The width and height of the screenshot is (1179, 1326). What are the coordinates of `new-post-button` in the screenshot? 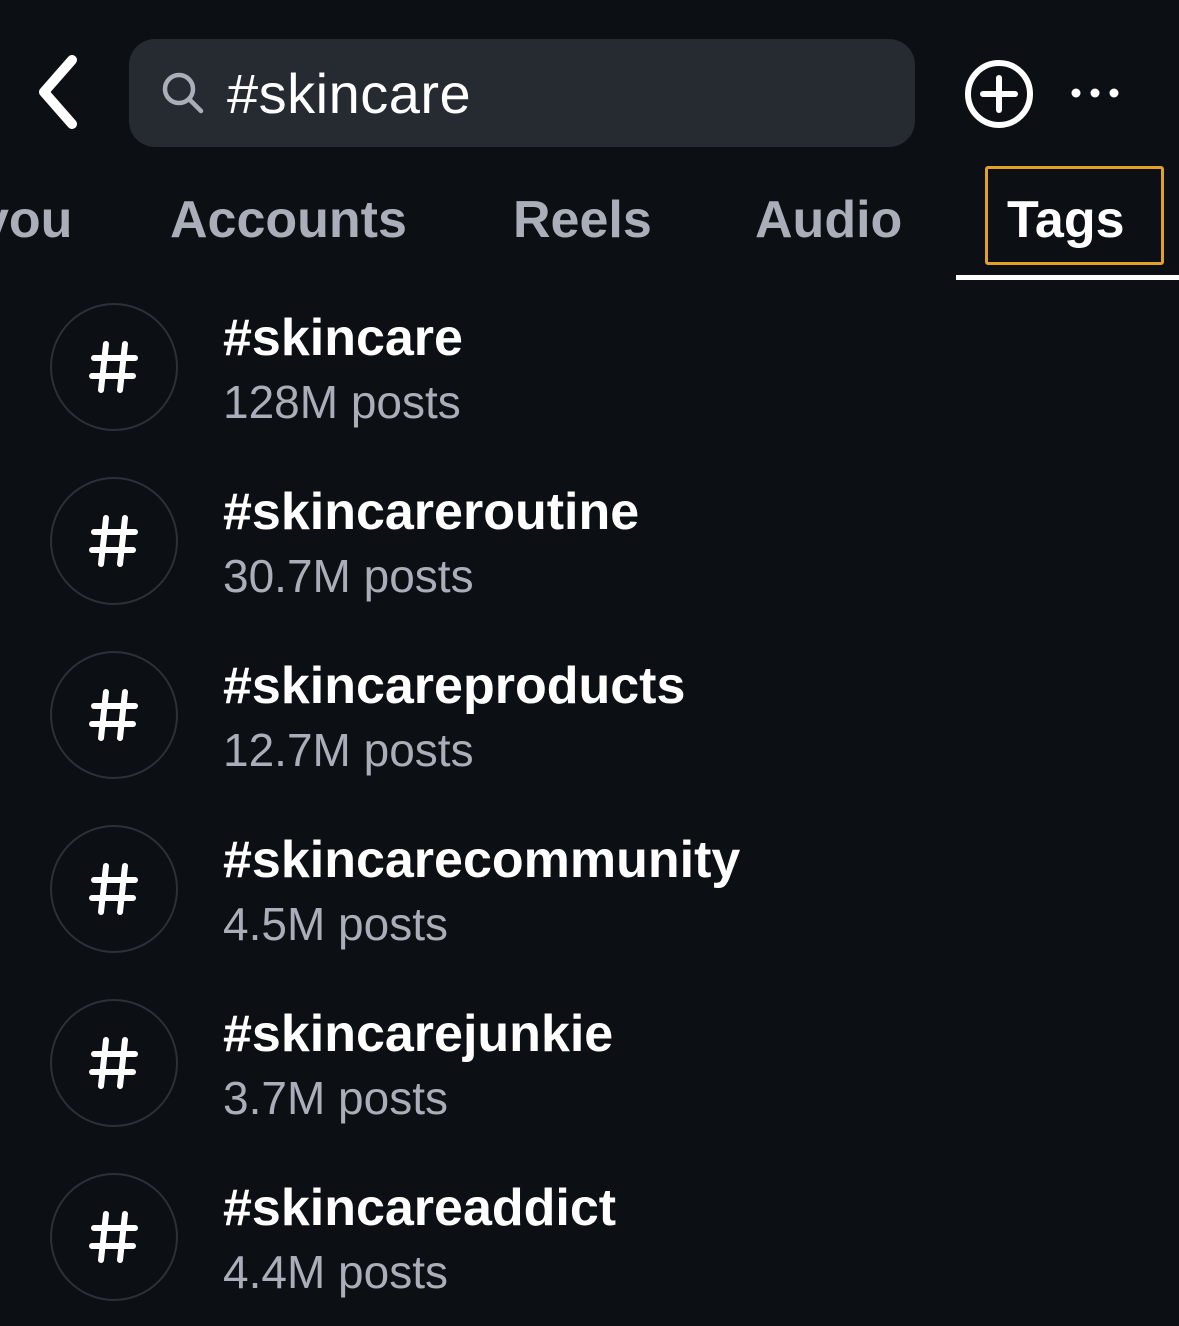 It's located at (999, 94).